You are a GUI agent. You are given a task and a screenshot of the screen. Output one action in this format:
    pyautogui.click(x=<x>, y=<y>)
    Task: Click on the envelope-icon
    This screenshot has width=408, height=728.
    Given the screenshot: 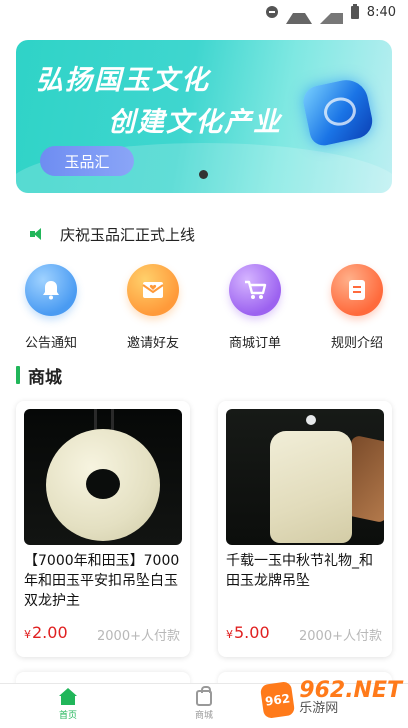 What is the action you would take?
    pyautogui.click(x=153, y=290)
    